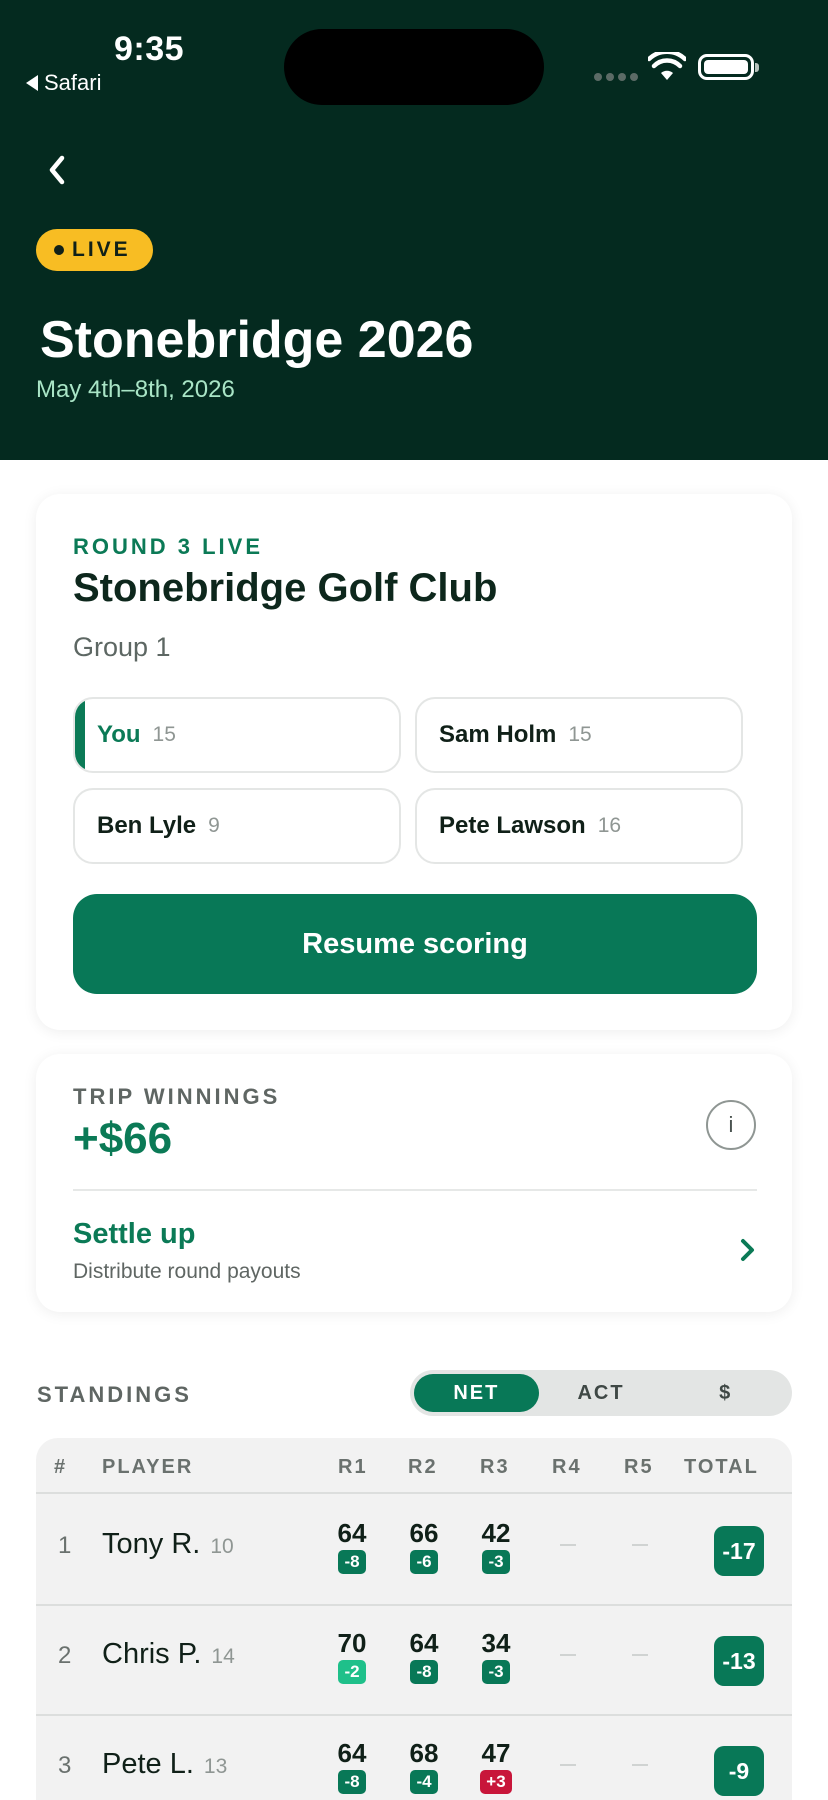 The width and height of the screenshot is (828, 1800). I want to click on row-player-handicap: 10, so click(222, 1546).